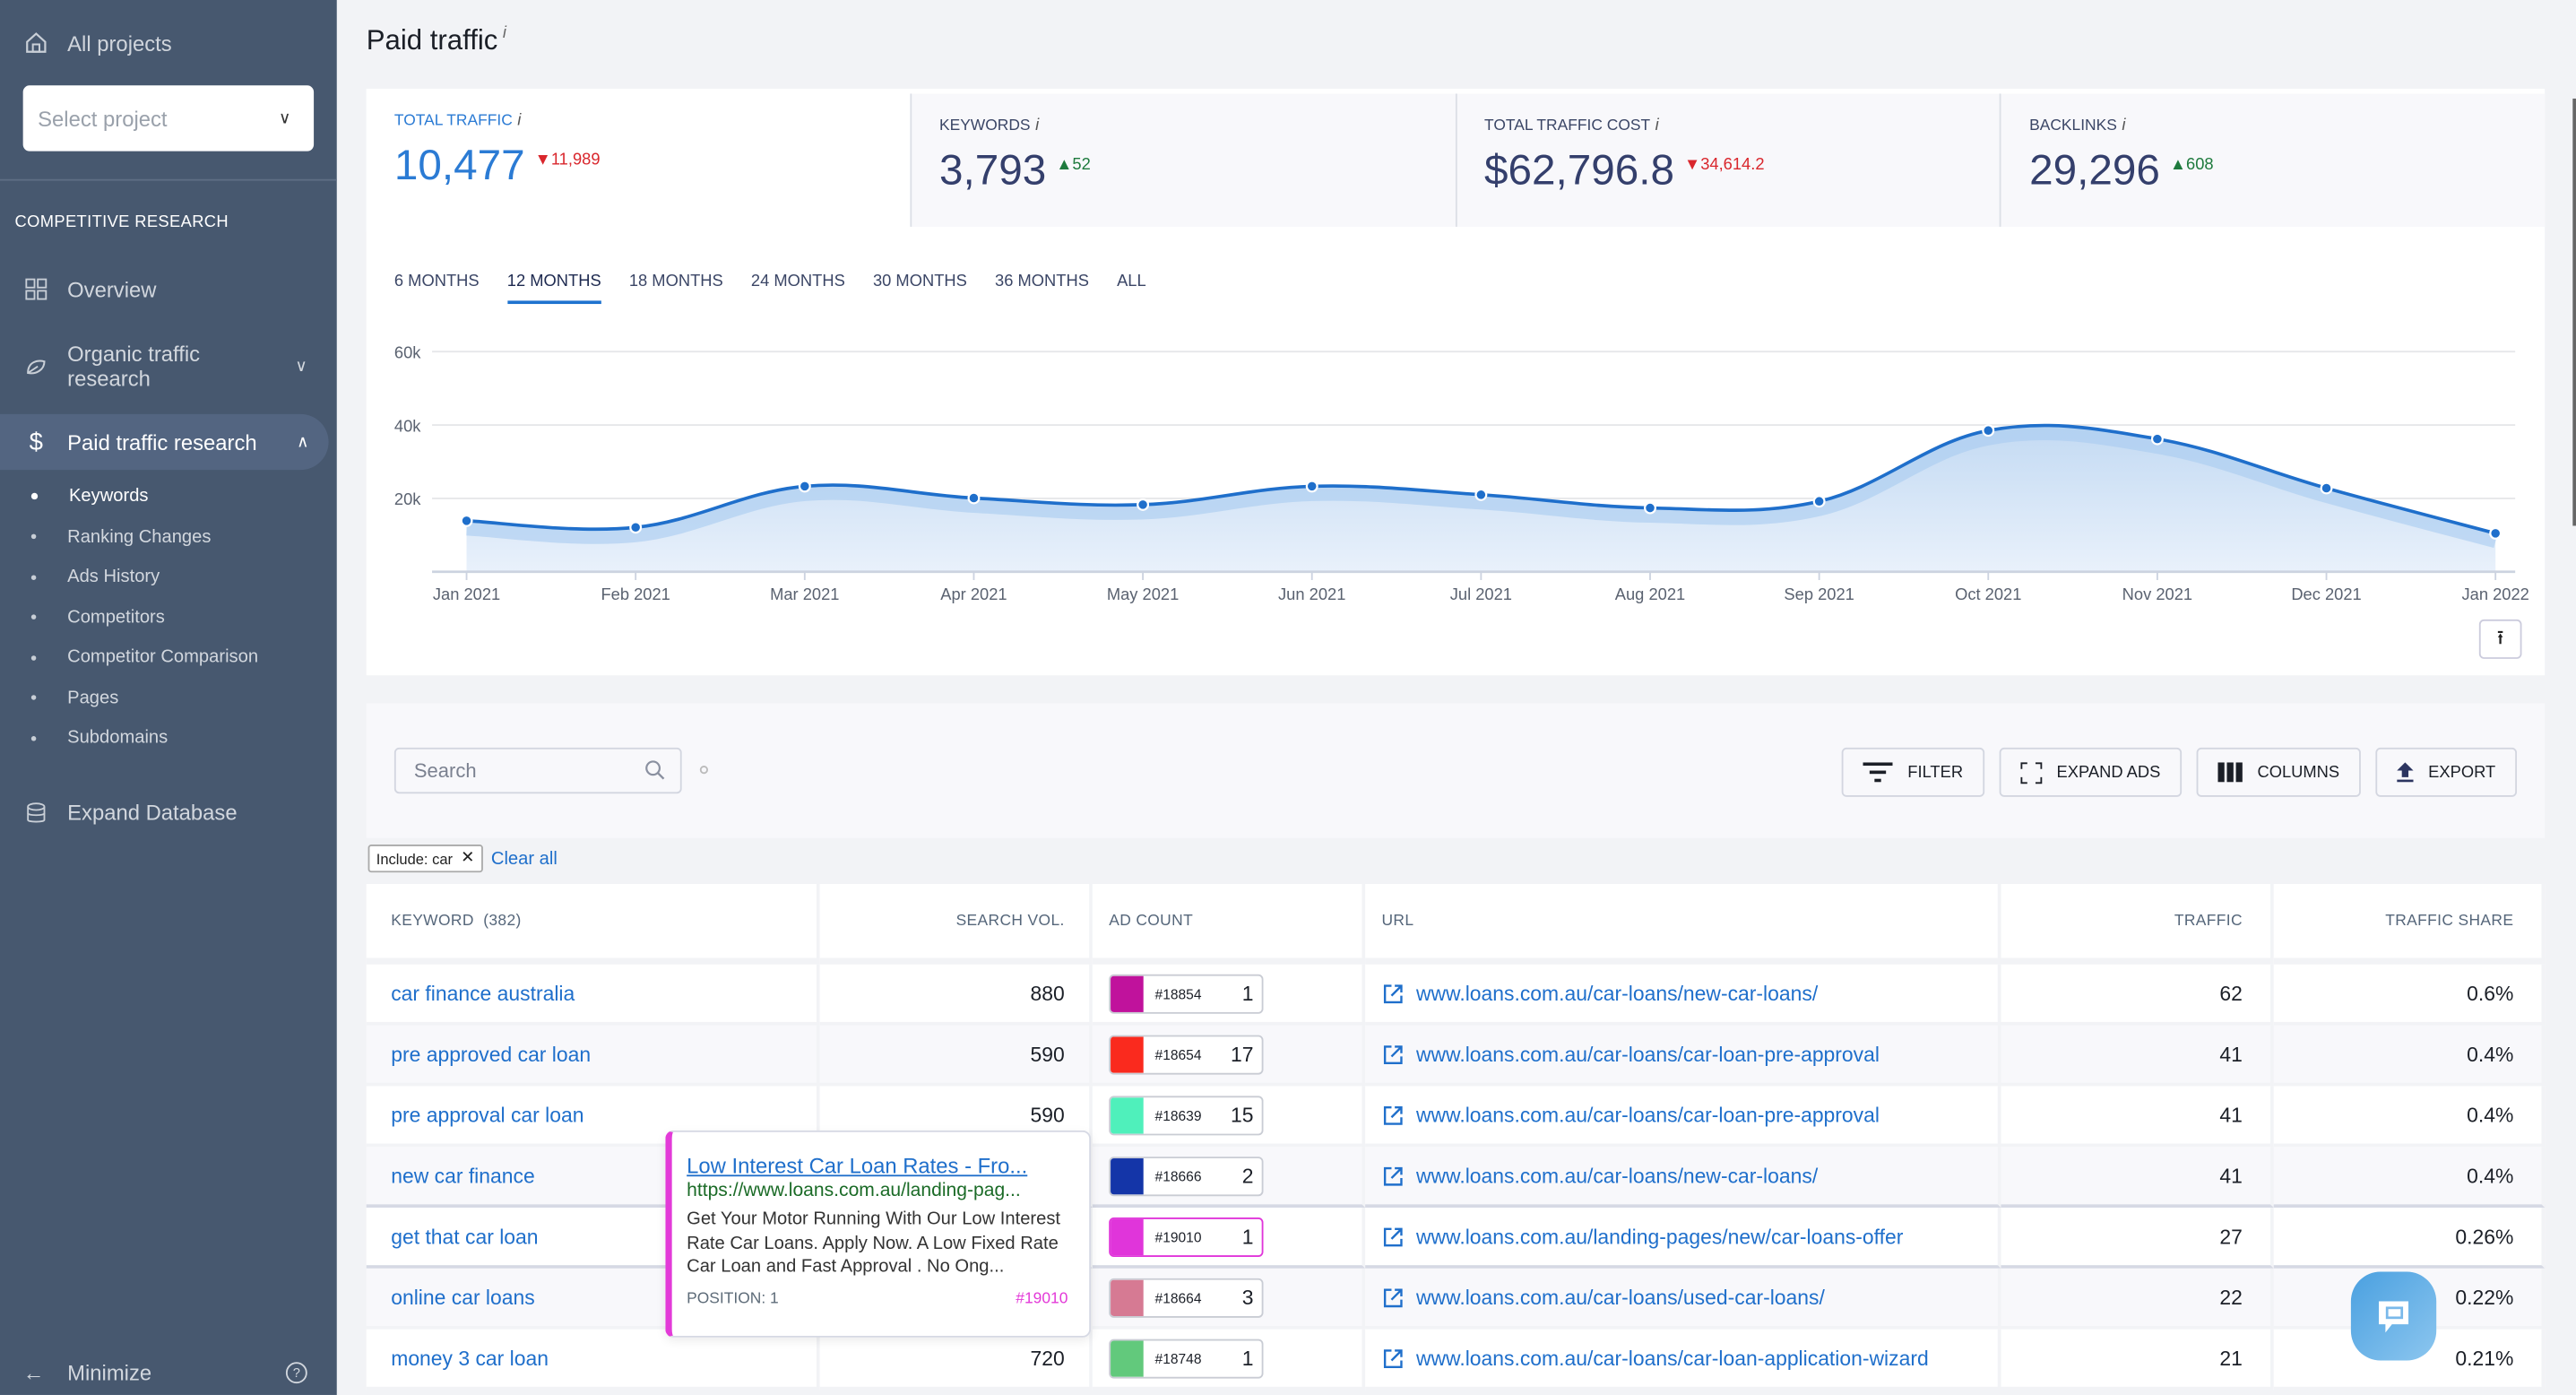 The image size is (2576, 1395). I want to click on ad-badge: #18854 1, so click(1186, 993).